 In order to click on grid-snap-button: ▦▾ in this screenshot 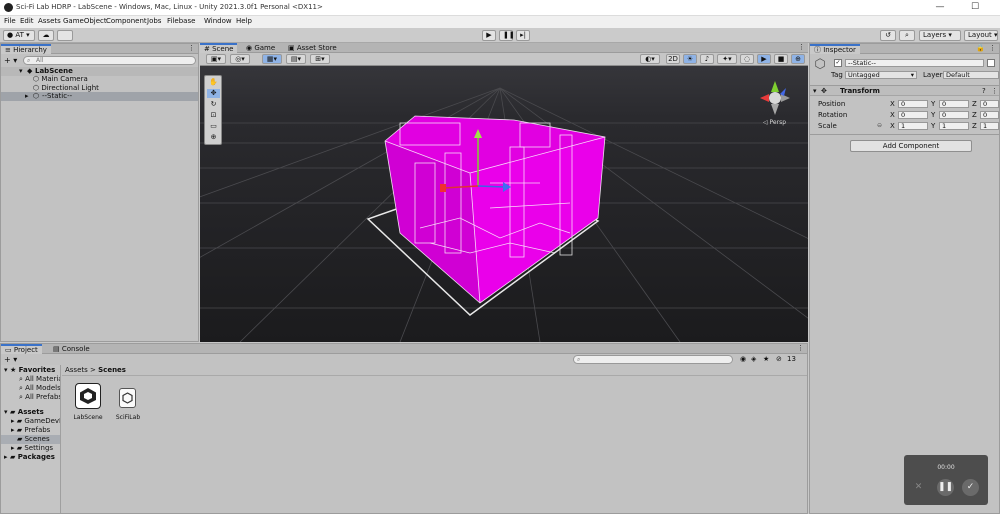, I will do `click(272, 59)`.